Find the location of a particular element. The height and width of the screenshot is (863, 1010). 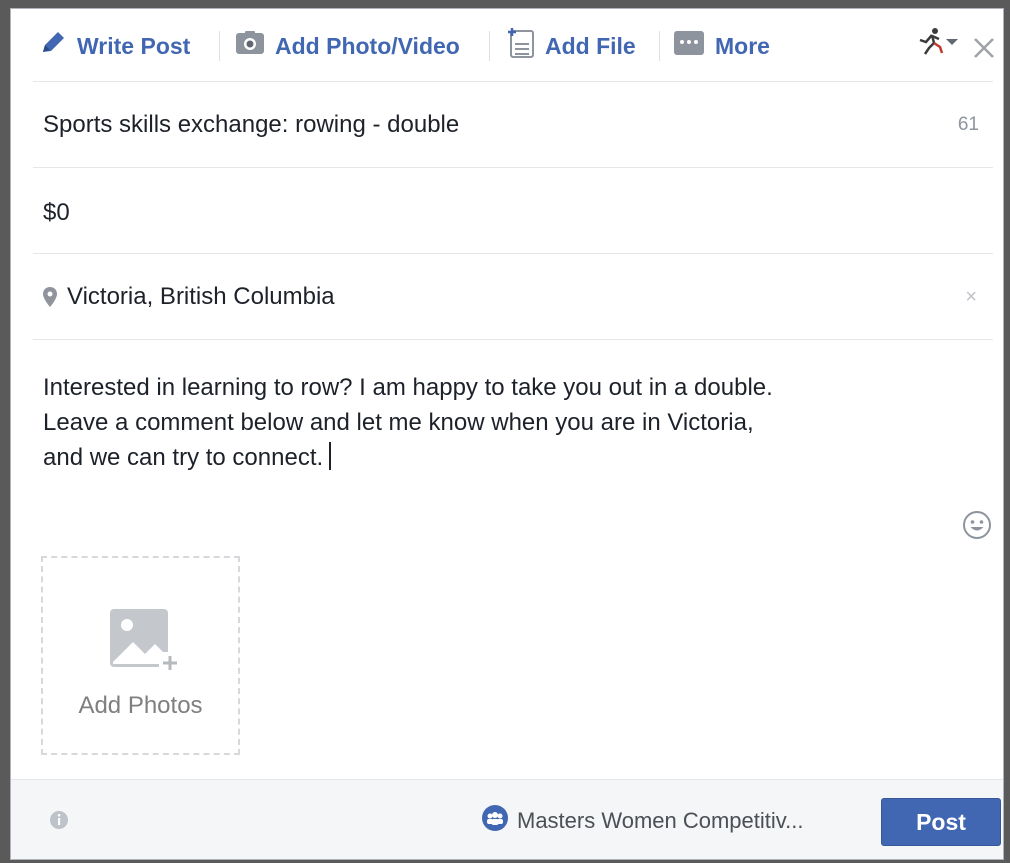

write-post-label: Write Post is located at coordinates (134, 45).